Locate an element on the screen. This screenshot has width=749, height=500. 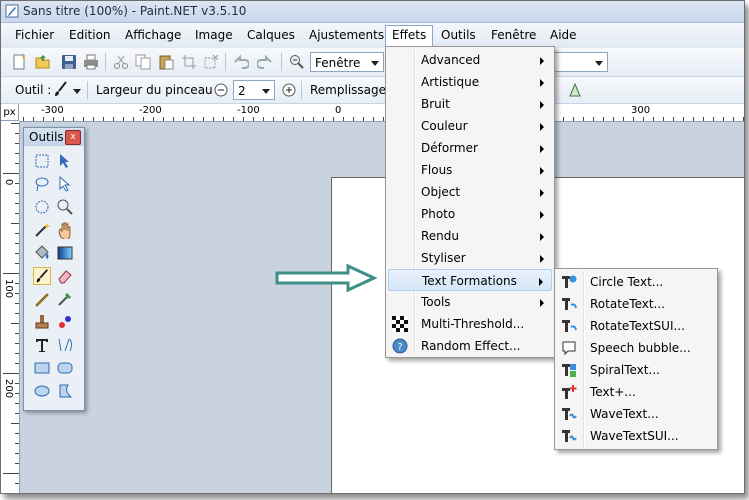
save-icon is located at coordinates (69, 62).